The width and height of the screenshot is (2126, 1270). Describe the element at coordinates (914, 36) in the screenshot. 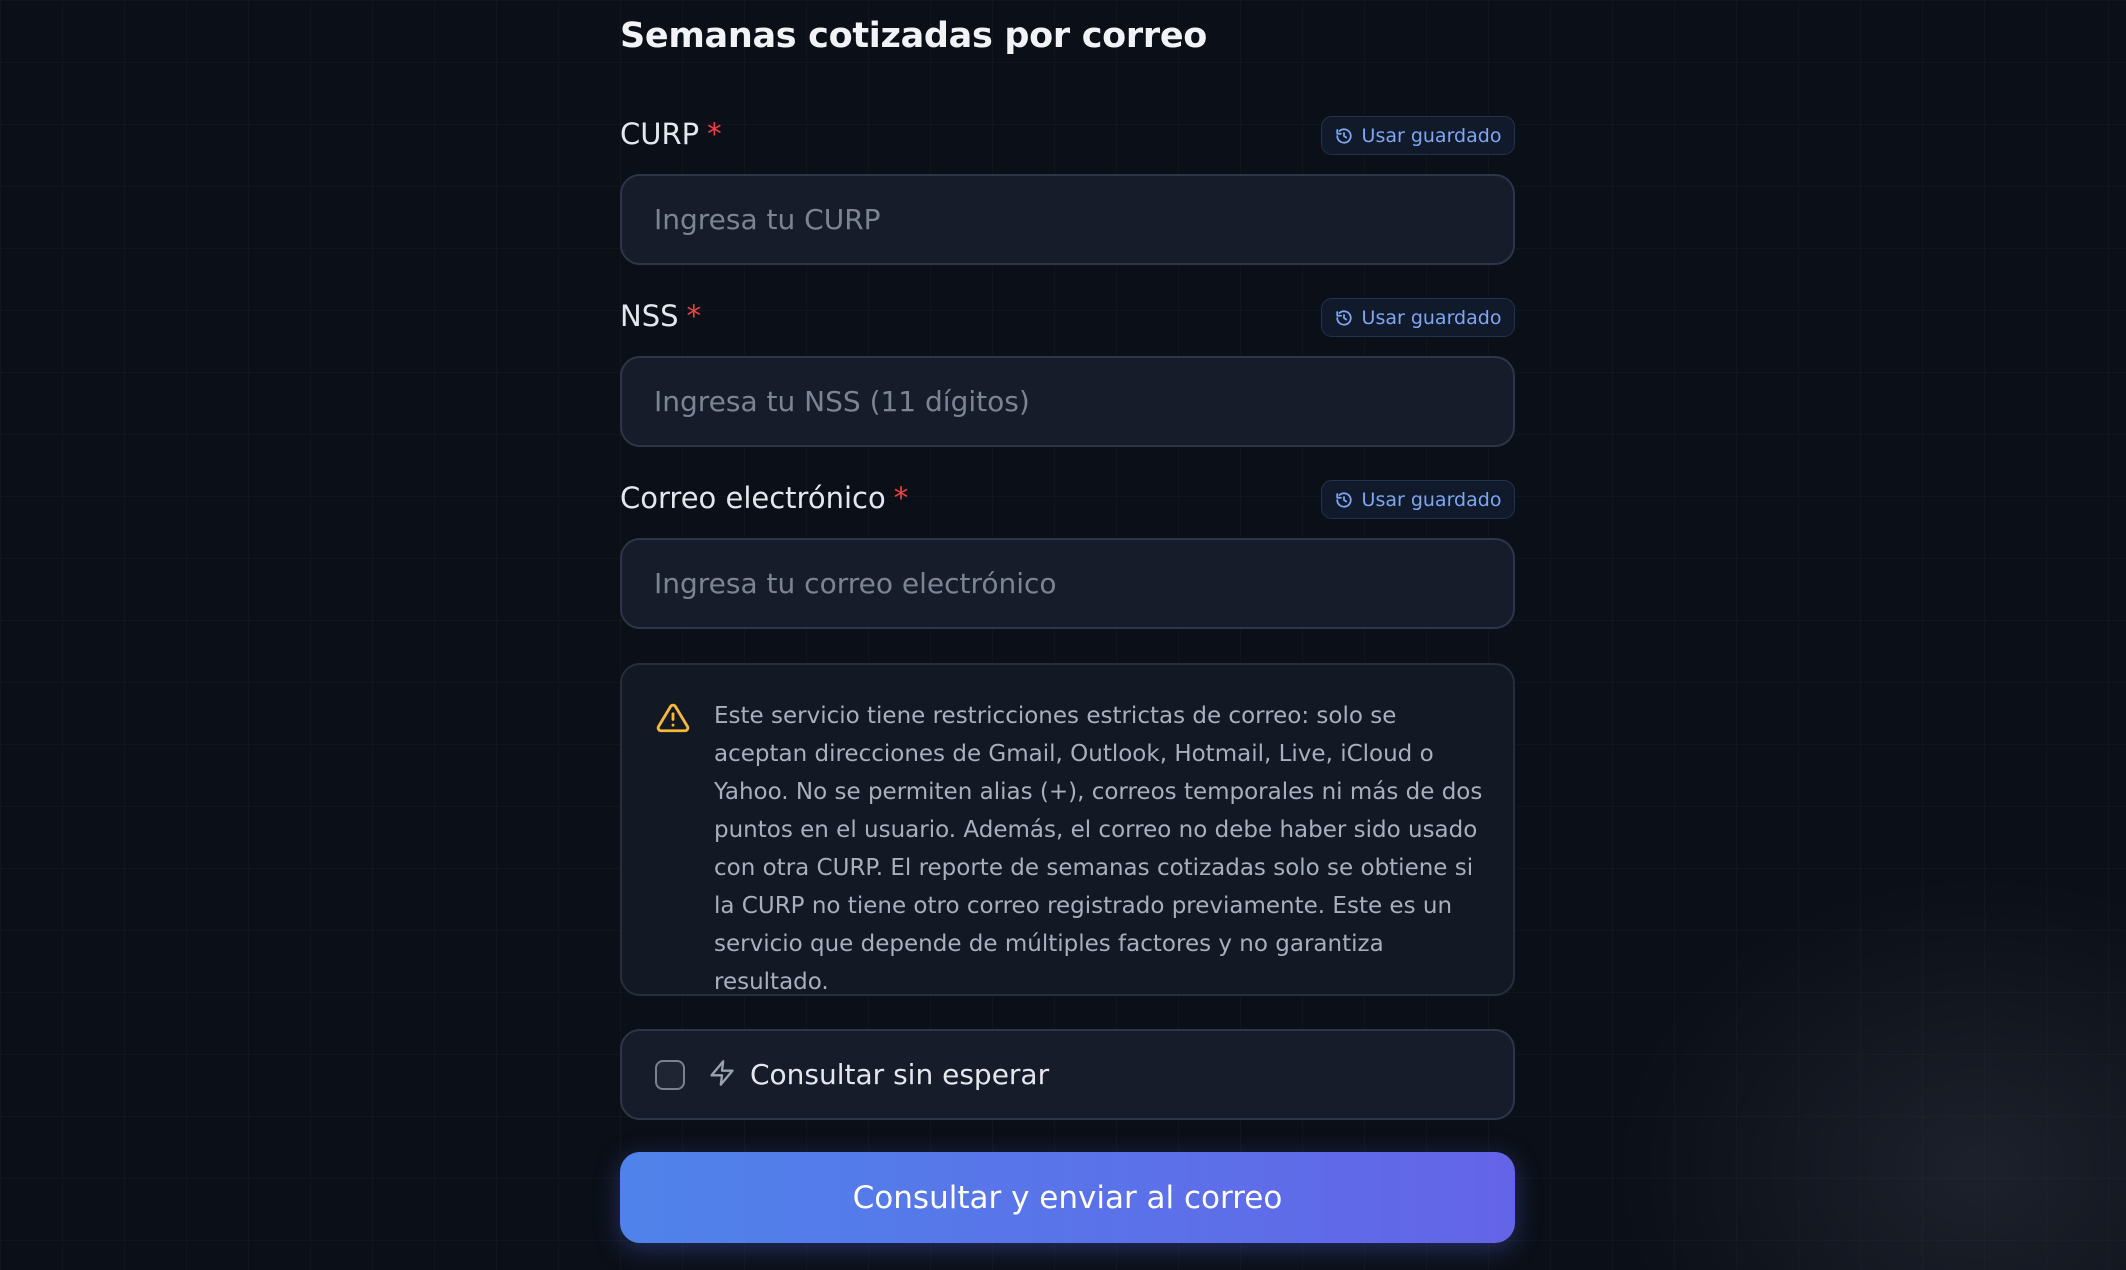

I see `page-title: Semanas cotizadas por correo` at that location.